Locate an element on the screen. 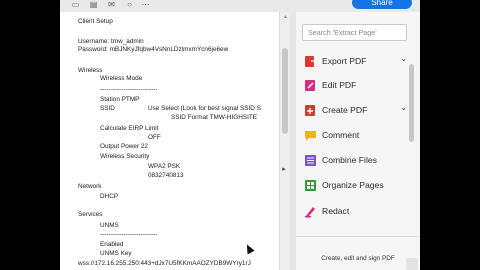 This screenshot has height=270, width=480. create-pdf-icon is located at coordinates (310, 110).